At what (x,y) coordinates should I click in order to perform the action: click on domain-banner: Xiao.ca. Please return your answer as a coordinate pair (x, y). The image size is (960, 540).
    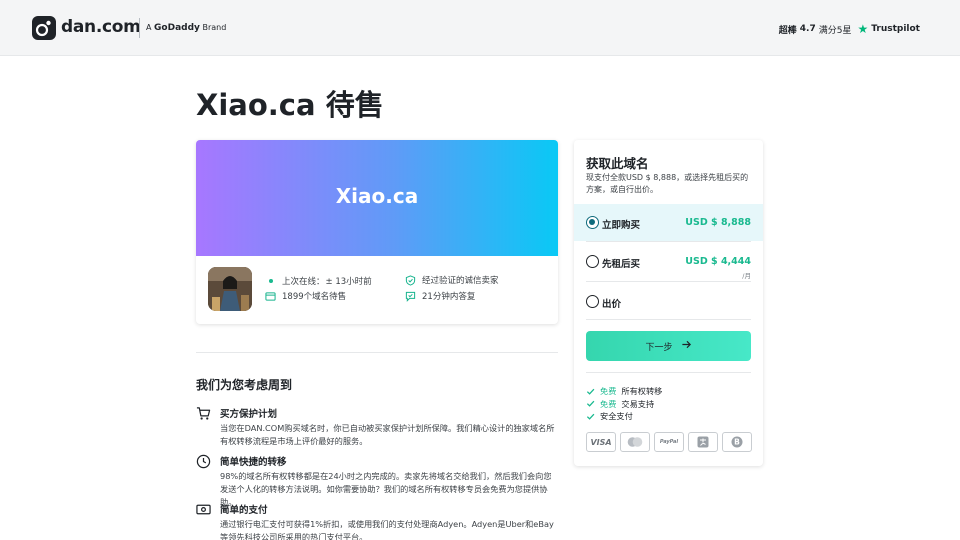
    Looking at the image, I should click on (377, 198).